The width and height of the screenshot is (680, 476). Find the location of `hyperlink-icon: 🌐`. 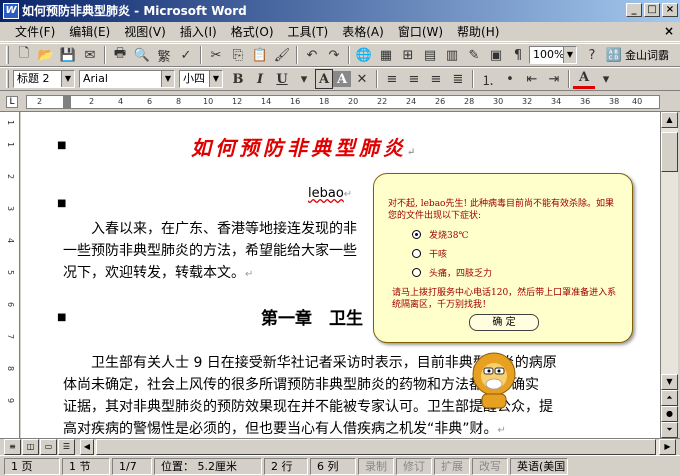

hyperlink-icon: 🌐 is located at coordinates (364, 55).